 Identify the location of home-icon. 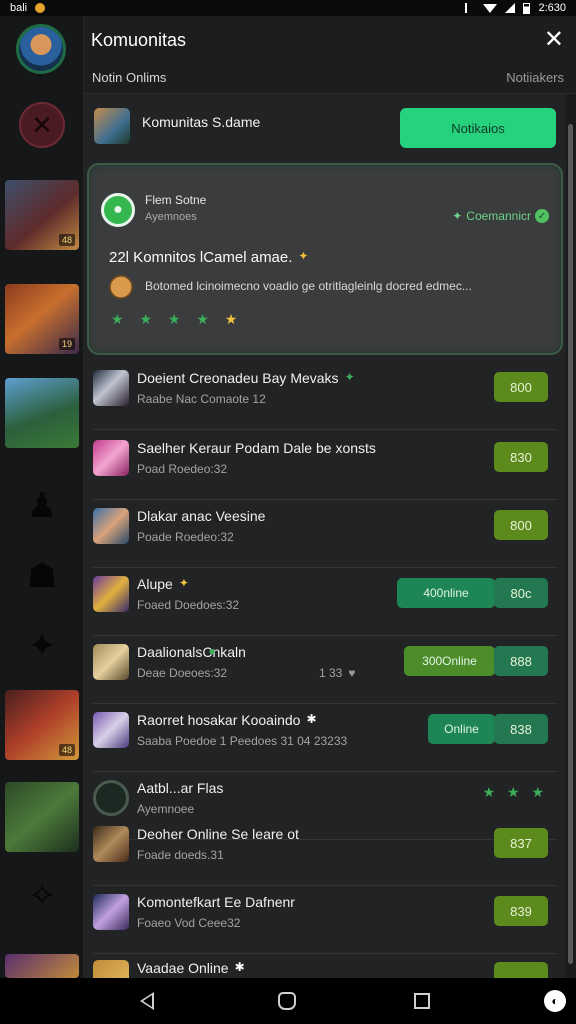
(287, 1001).